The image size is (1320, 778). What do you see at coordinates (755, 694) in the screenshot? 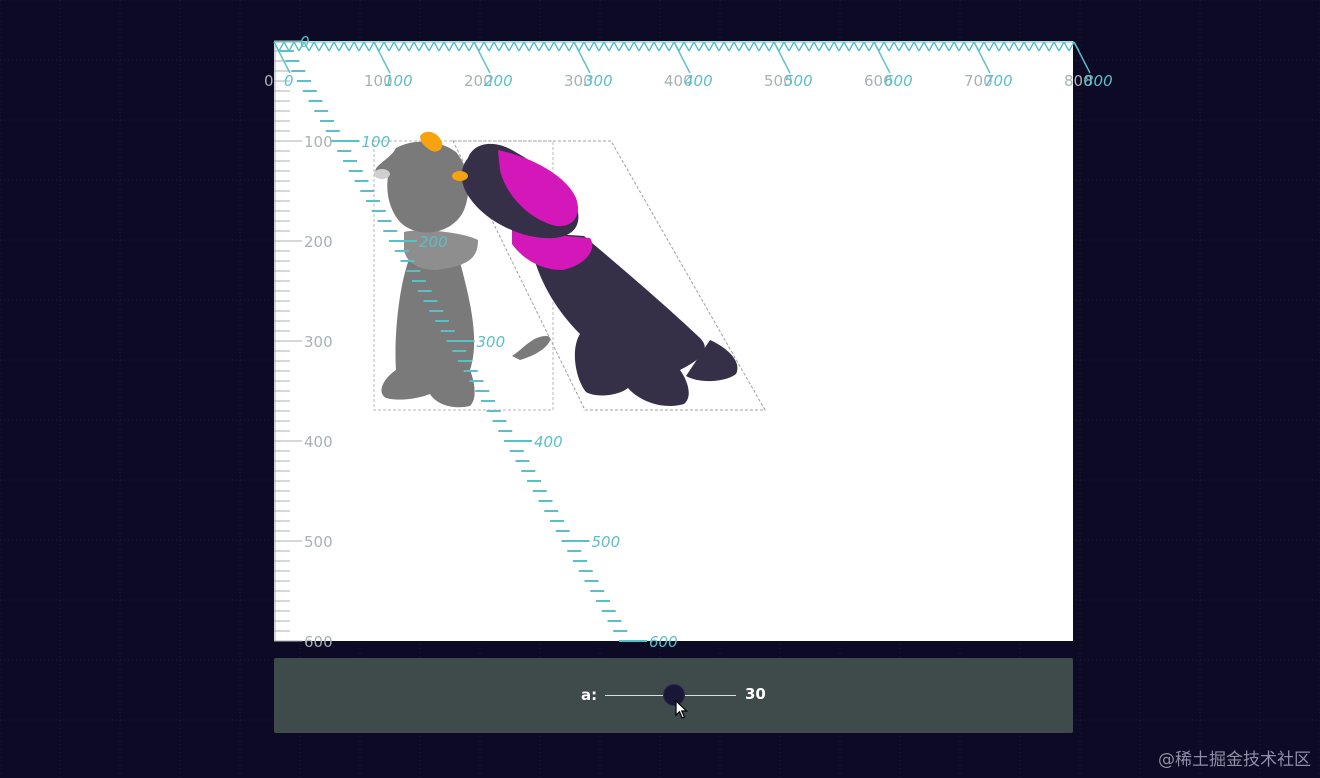
I see `slider-value: 30` at bounding box center [755, 694].